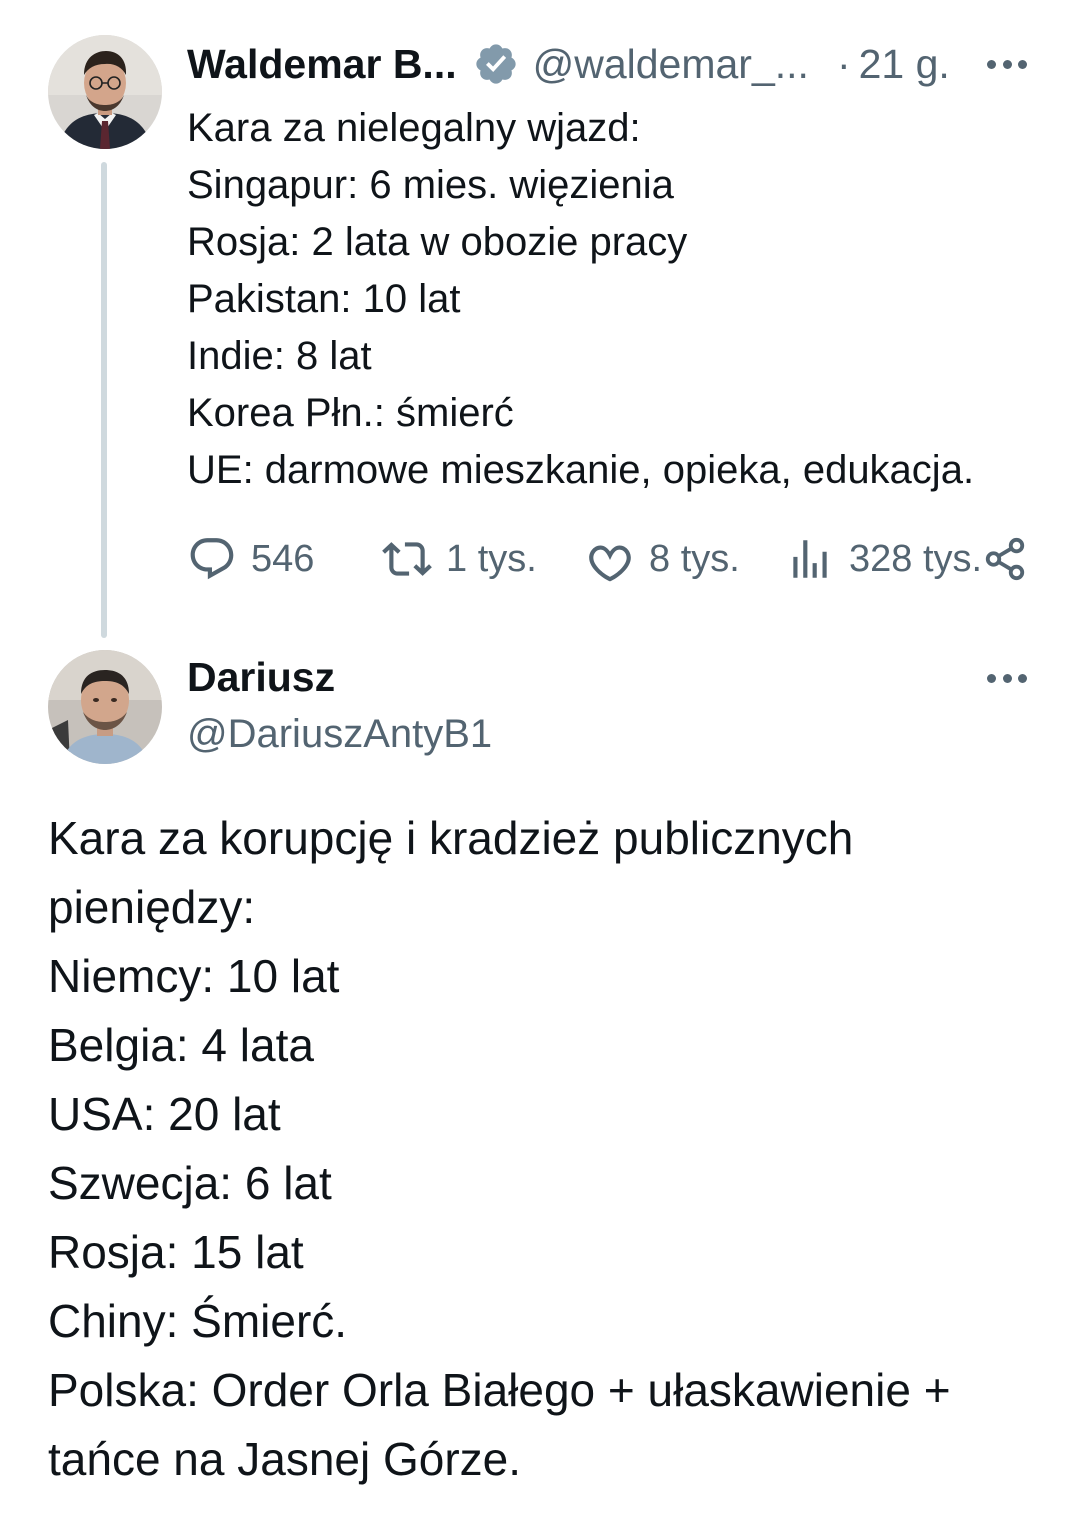 The height and width of the screenshot is (1519, 1080). I want to click on tweet-text-line: Indie: 8 lat, so click(279, 356).